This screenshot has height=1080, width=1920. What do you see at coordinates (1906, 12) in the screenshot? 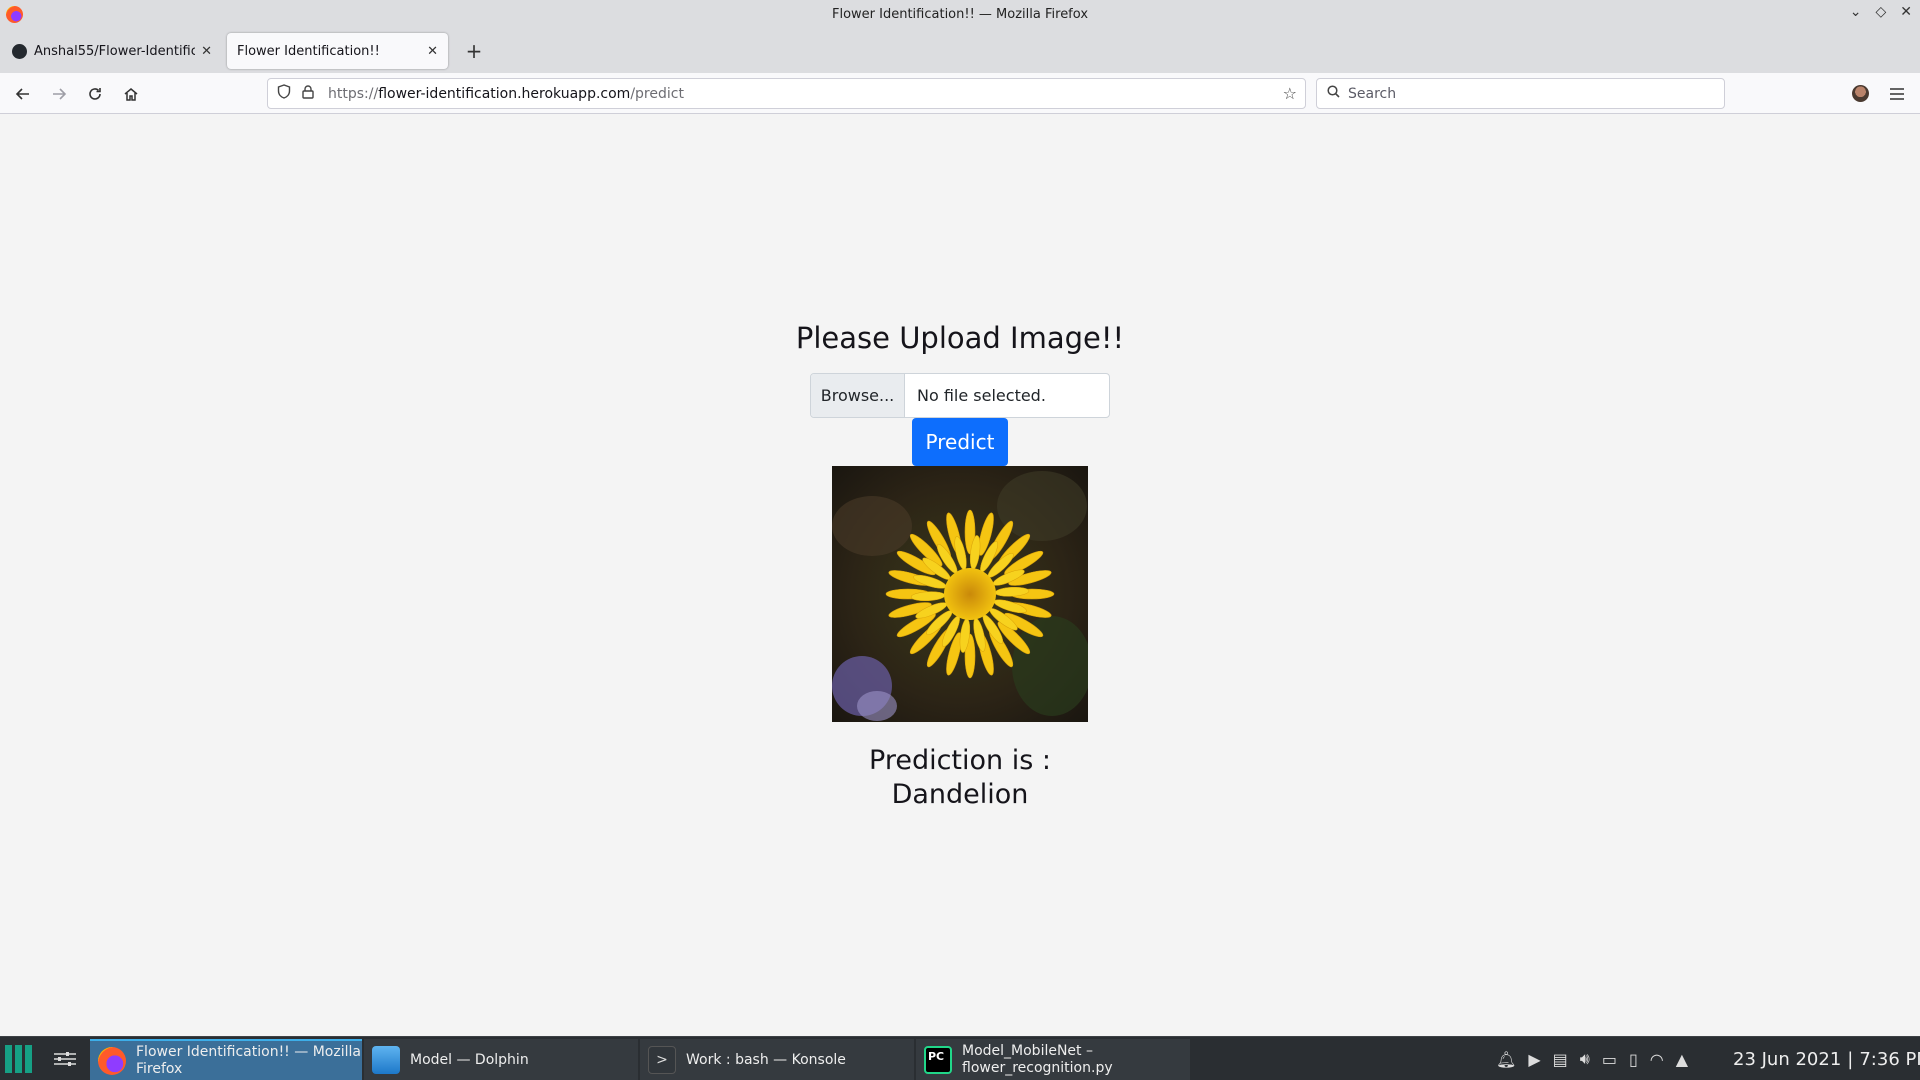
I see `close-window-icon: ✕` at bounding box center [1906, 12].